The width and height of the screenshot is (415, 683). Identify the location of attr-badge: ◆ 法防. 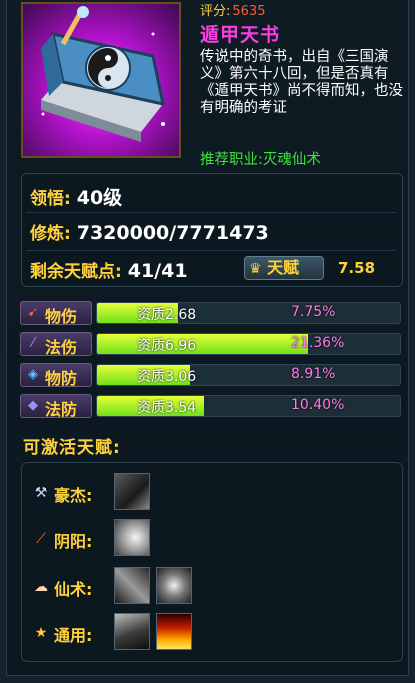
(56, 406).